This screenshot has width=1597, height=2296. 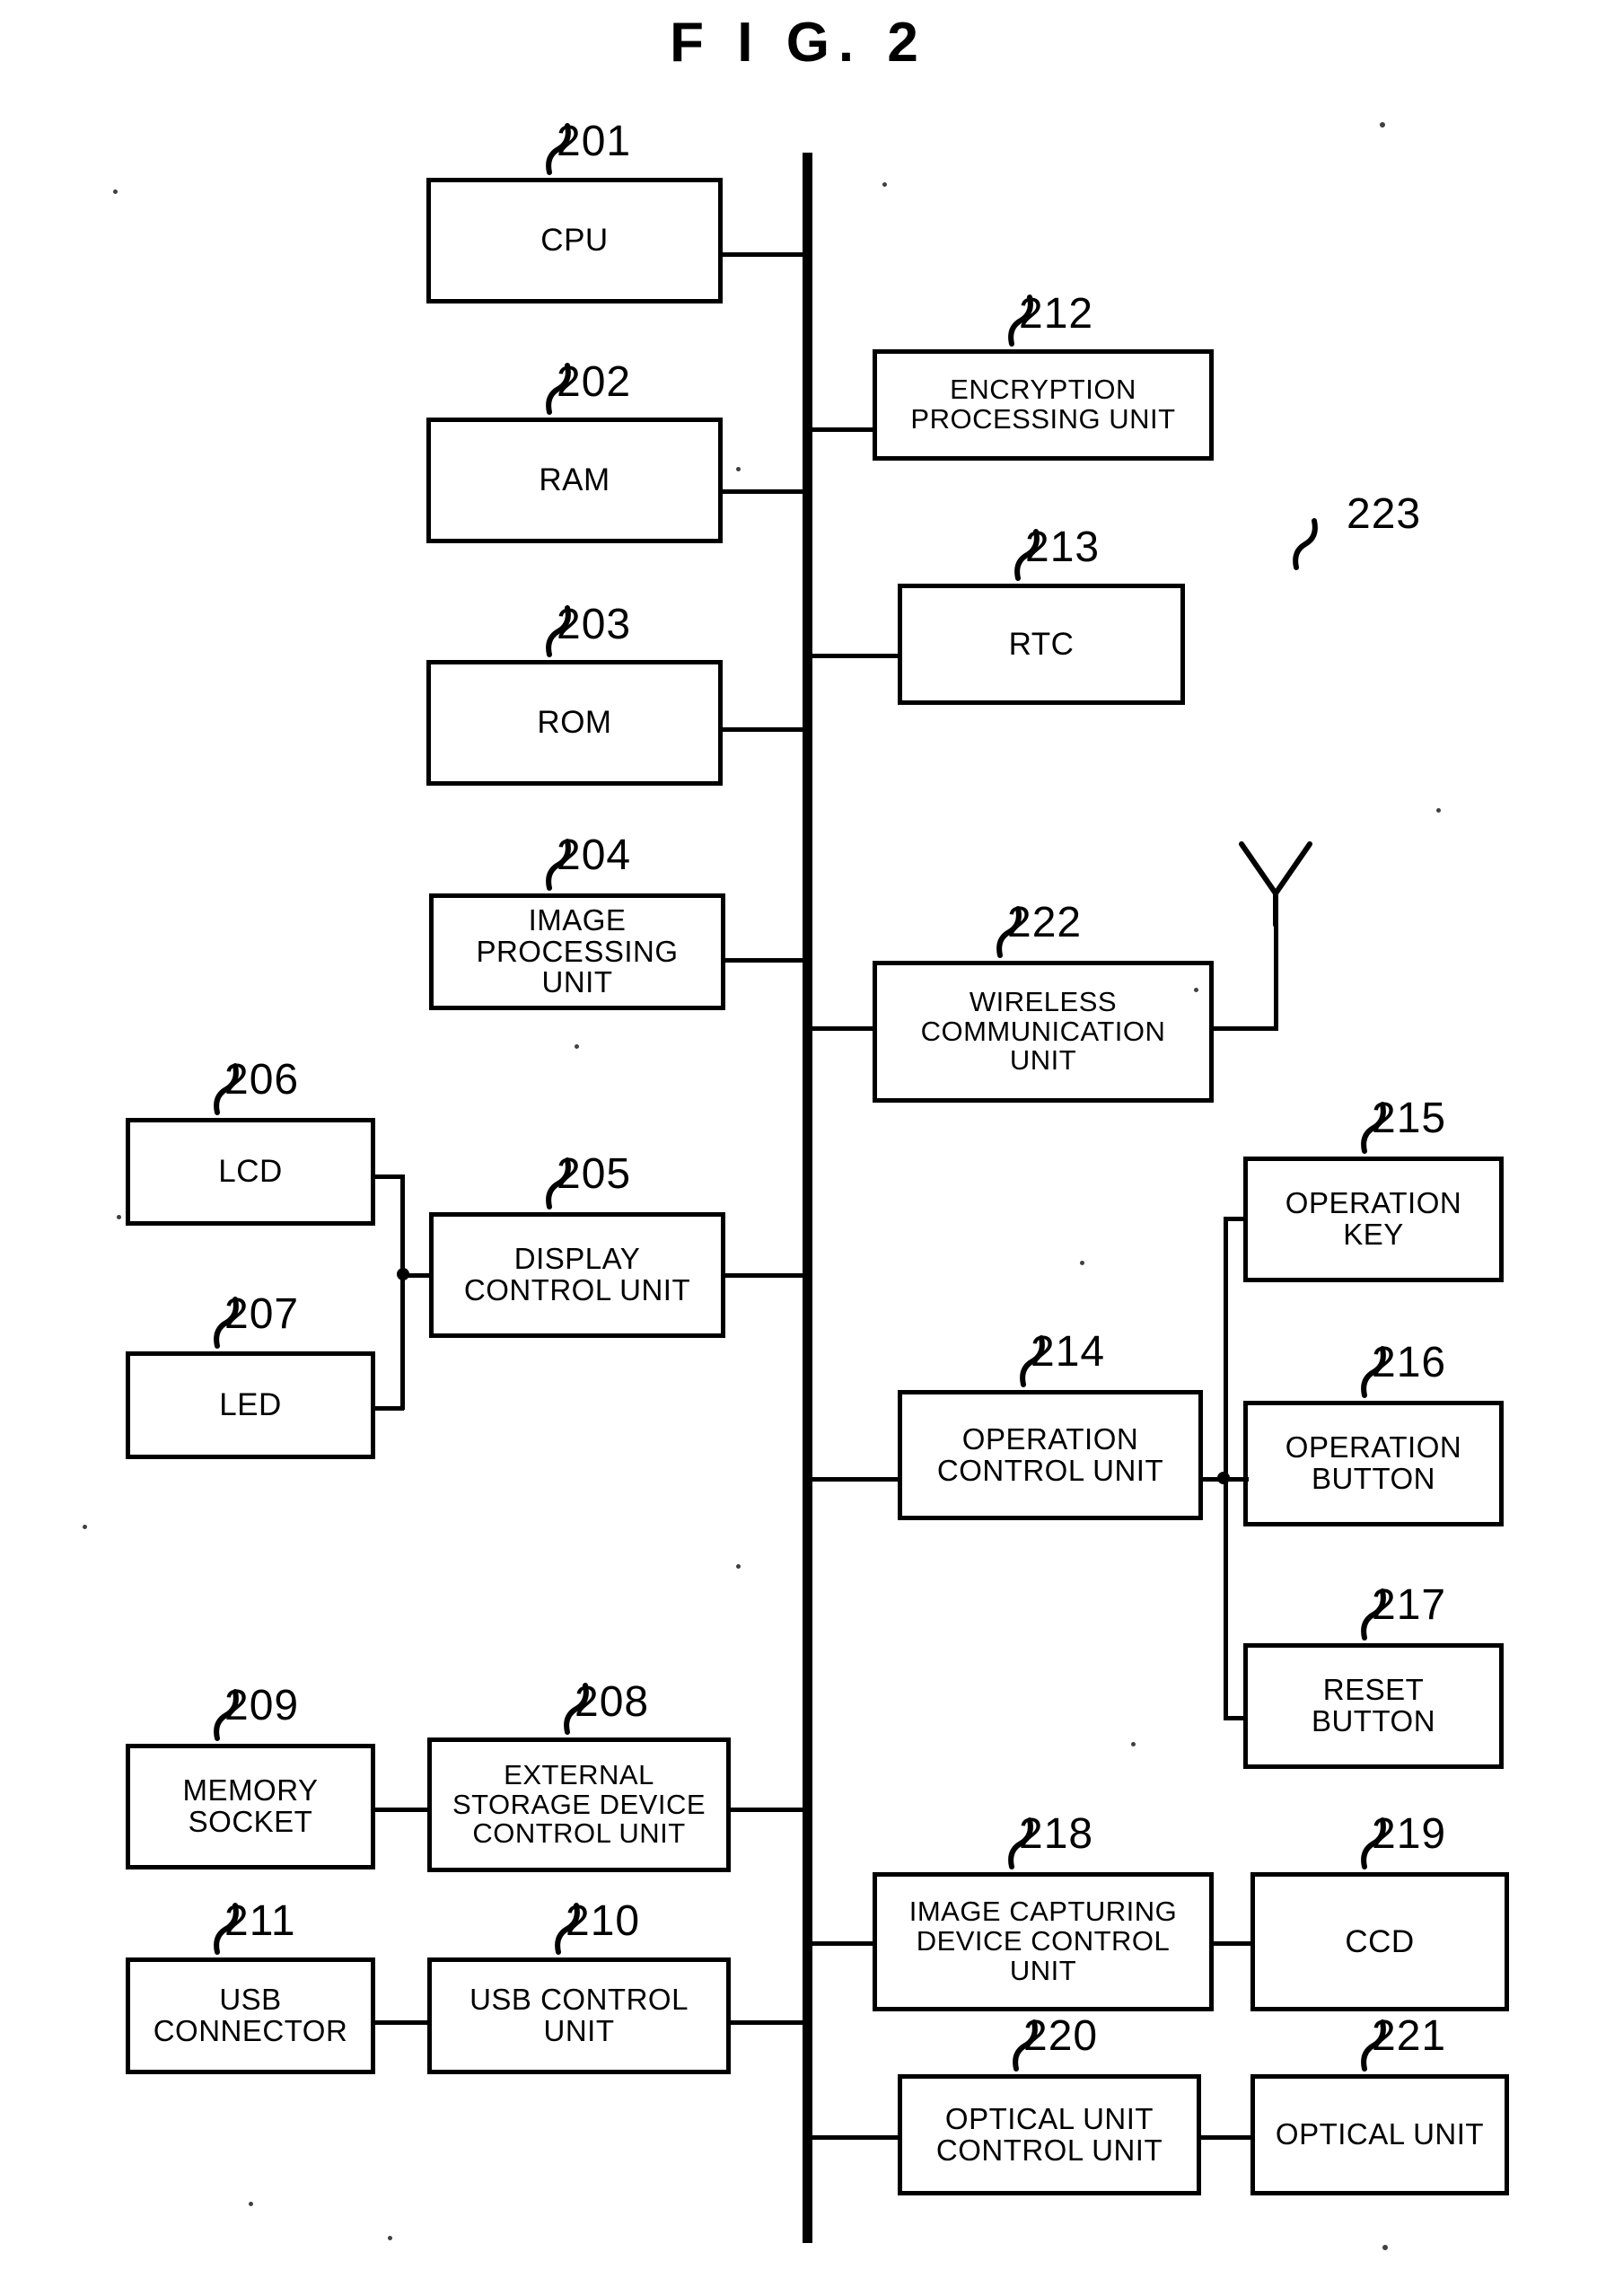 What do you see at coordinates (766, 2022) in the screenshot?
I see `wire-usbctrl-bus` at bounding box center [766, 2022].